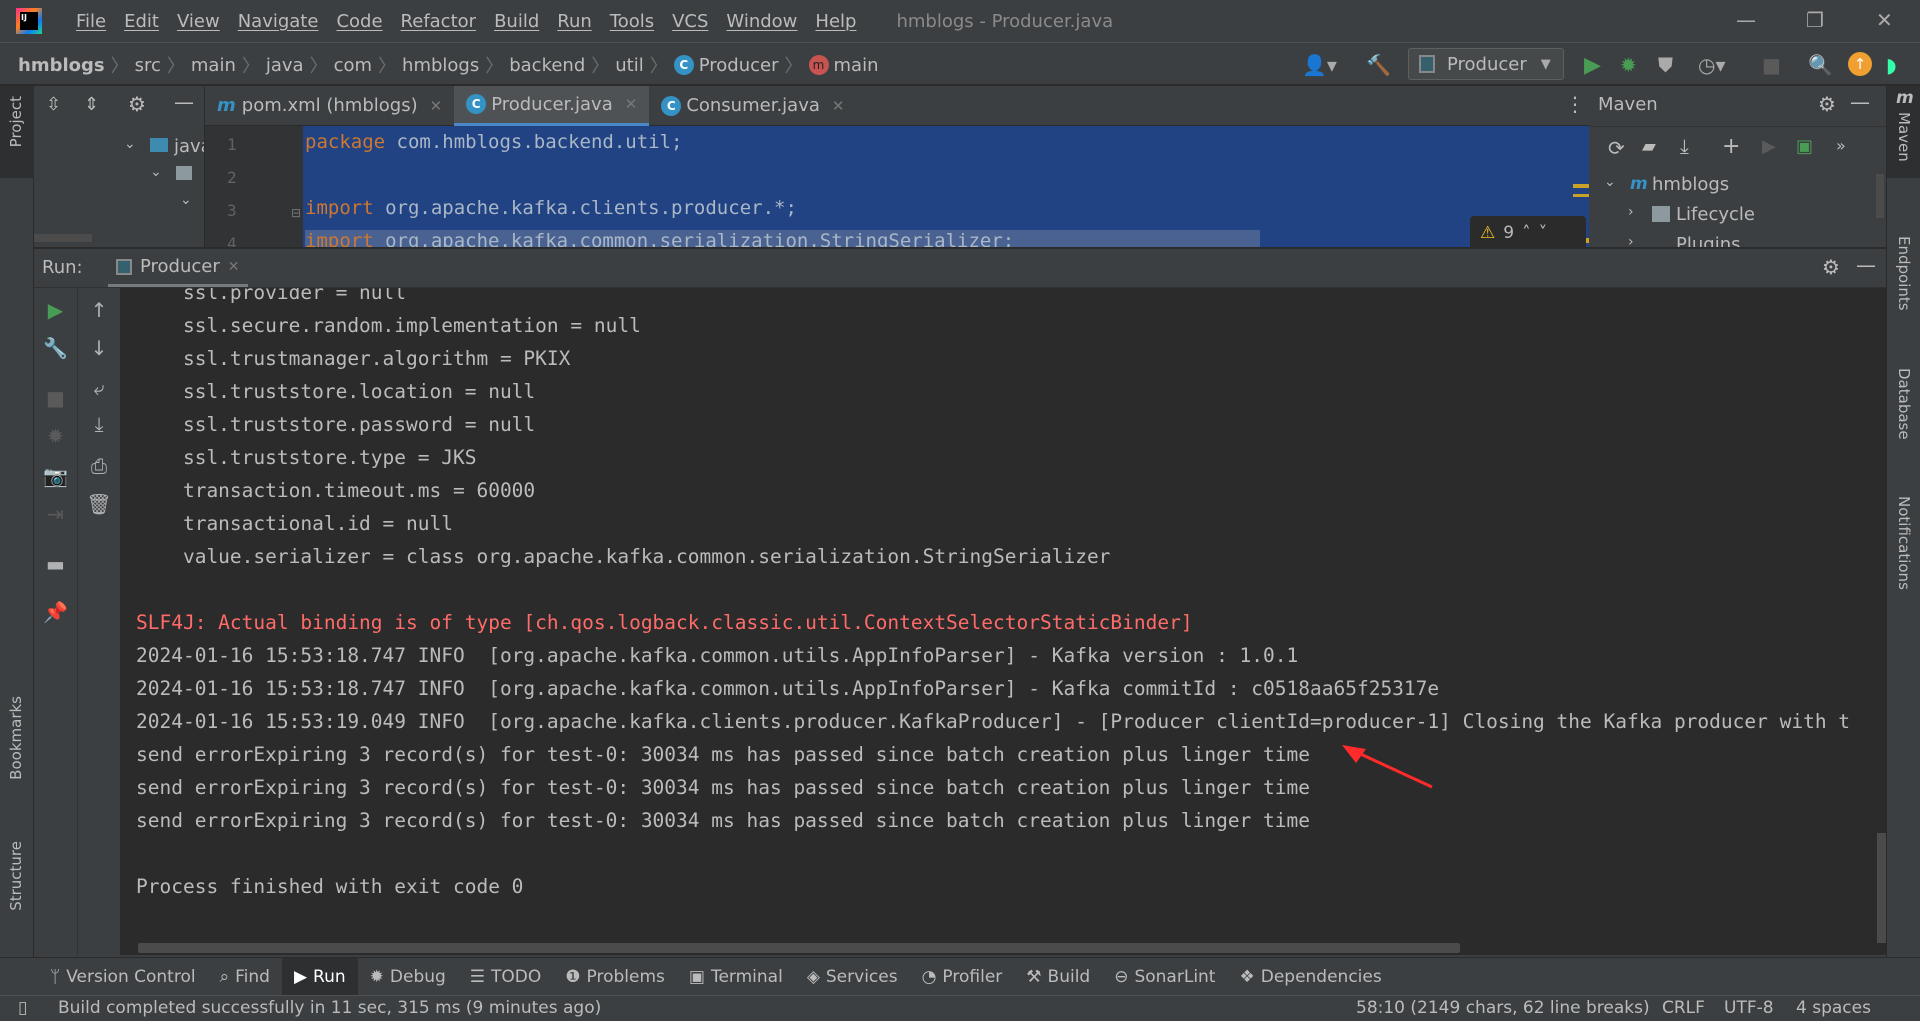  What do you see at coordinates (1769, 146) in the screenshot?
I see `run-maven-icon: ▶` at bounding box center [1769, 146].